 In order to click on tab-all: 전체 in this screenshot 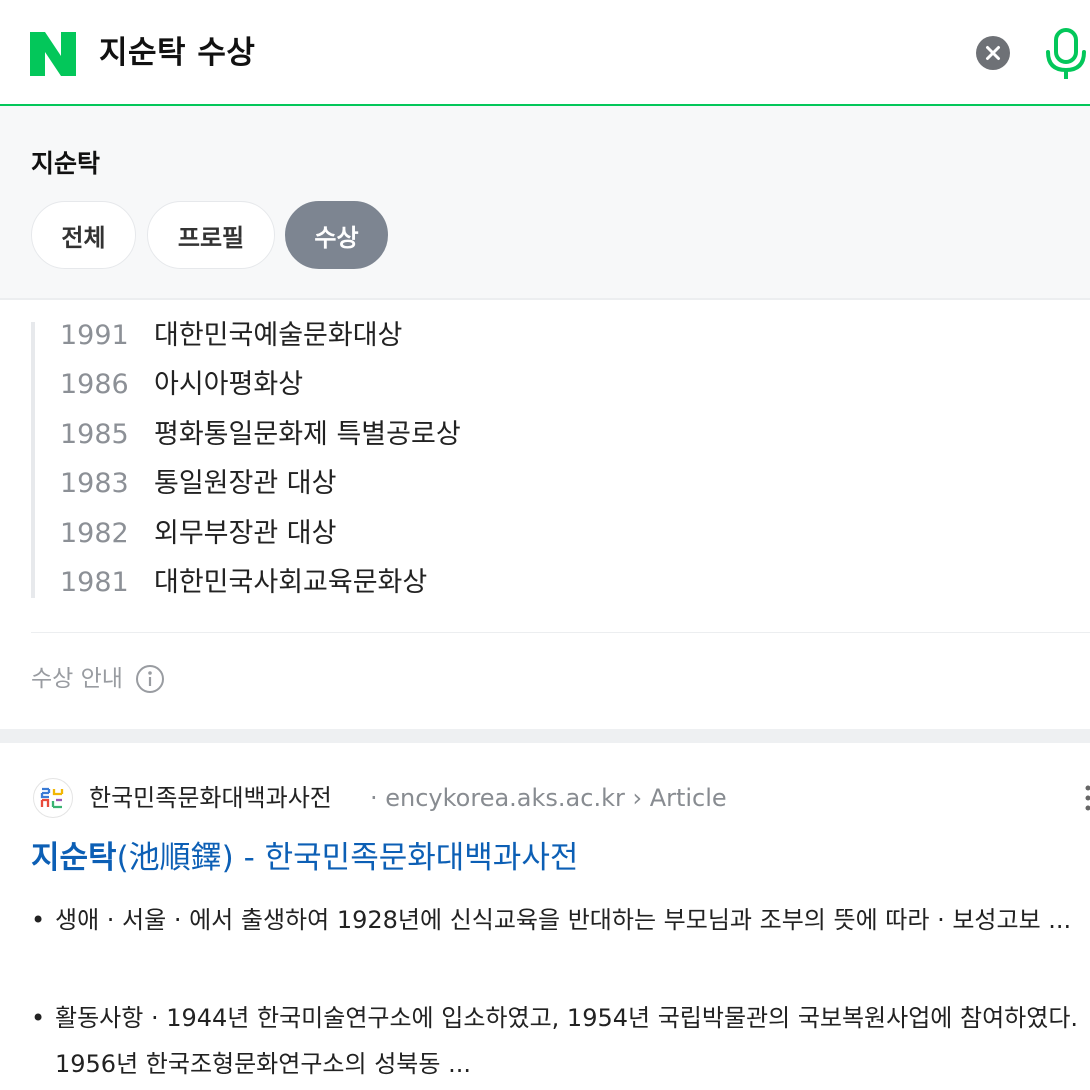, I will do `click(83, 235)`.